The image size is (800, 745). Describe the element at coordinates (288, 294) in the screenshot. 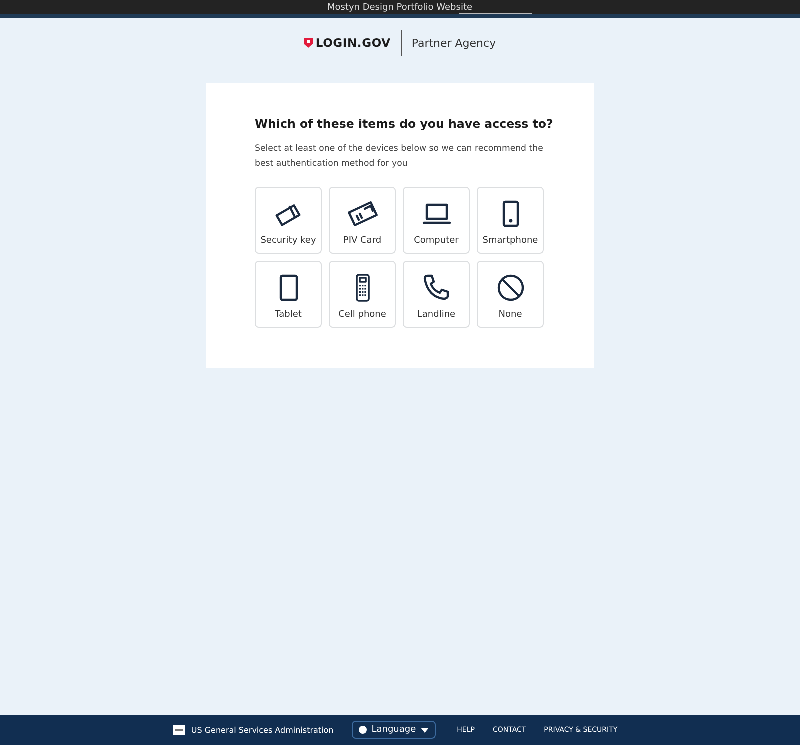

I see `device-option: Tablet` at that location.